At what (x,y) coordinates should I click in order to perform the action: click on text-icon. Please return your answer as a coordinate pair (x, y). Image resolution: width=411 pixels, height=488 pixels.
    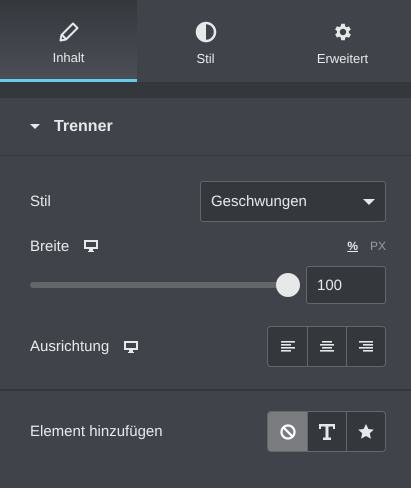
    Looking at the image, I should click on (327, 432).